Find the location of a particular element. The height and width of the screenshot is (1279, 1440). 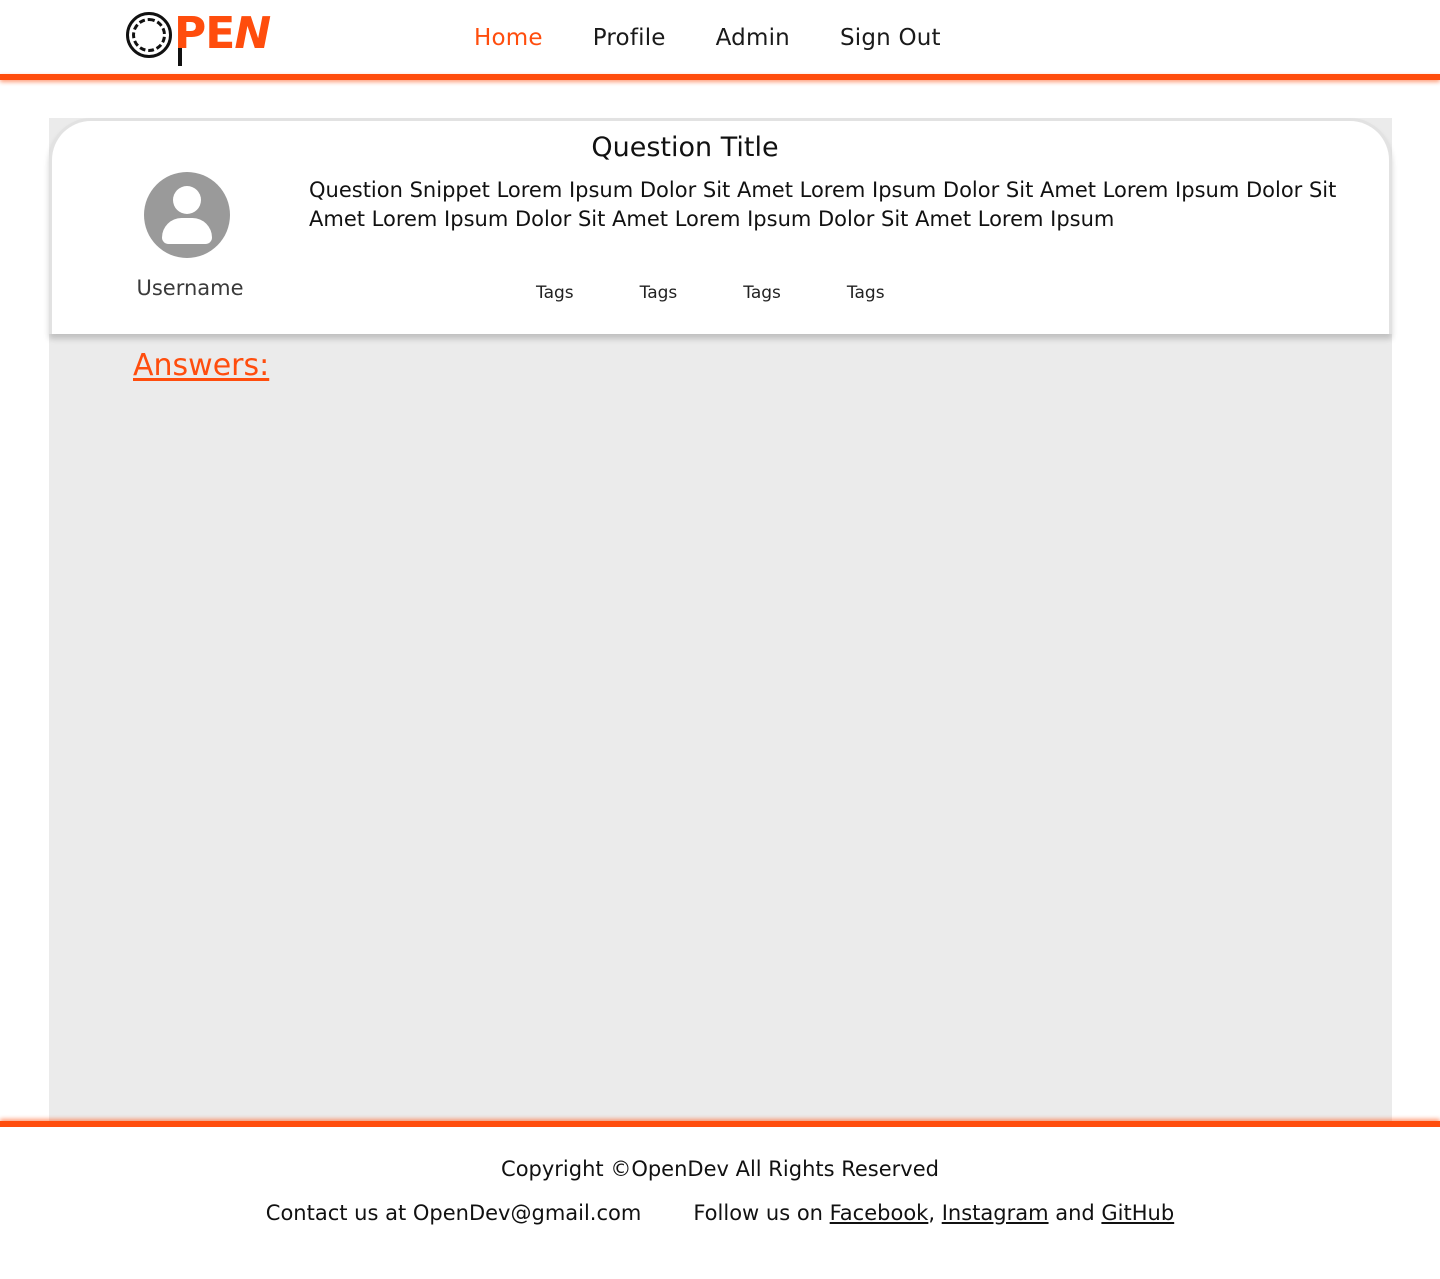

logo-text: PEN is located at coordinates (222, 34).